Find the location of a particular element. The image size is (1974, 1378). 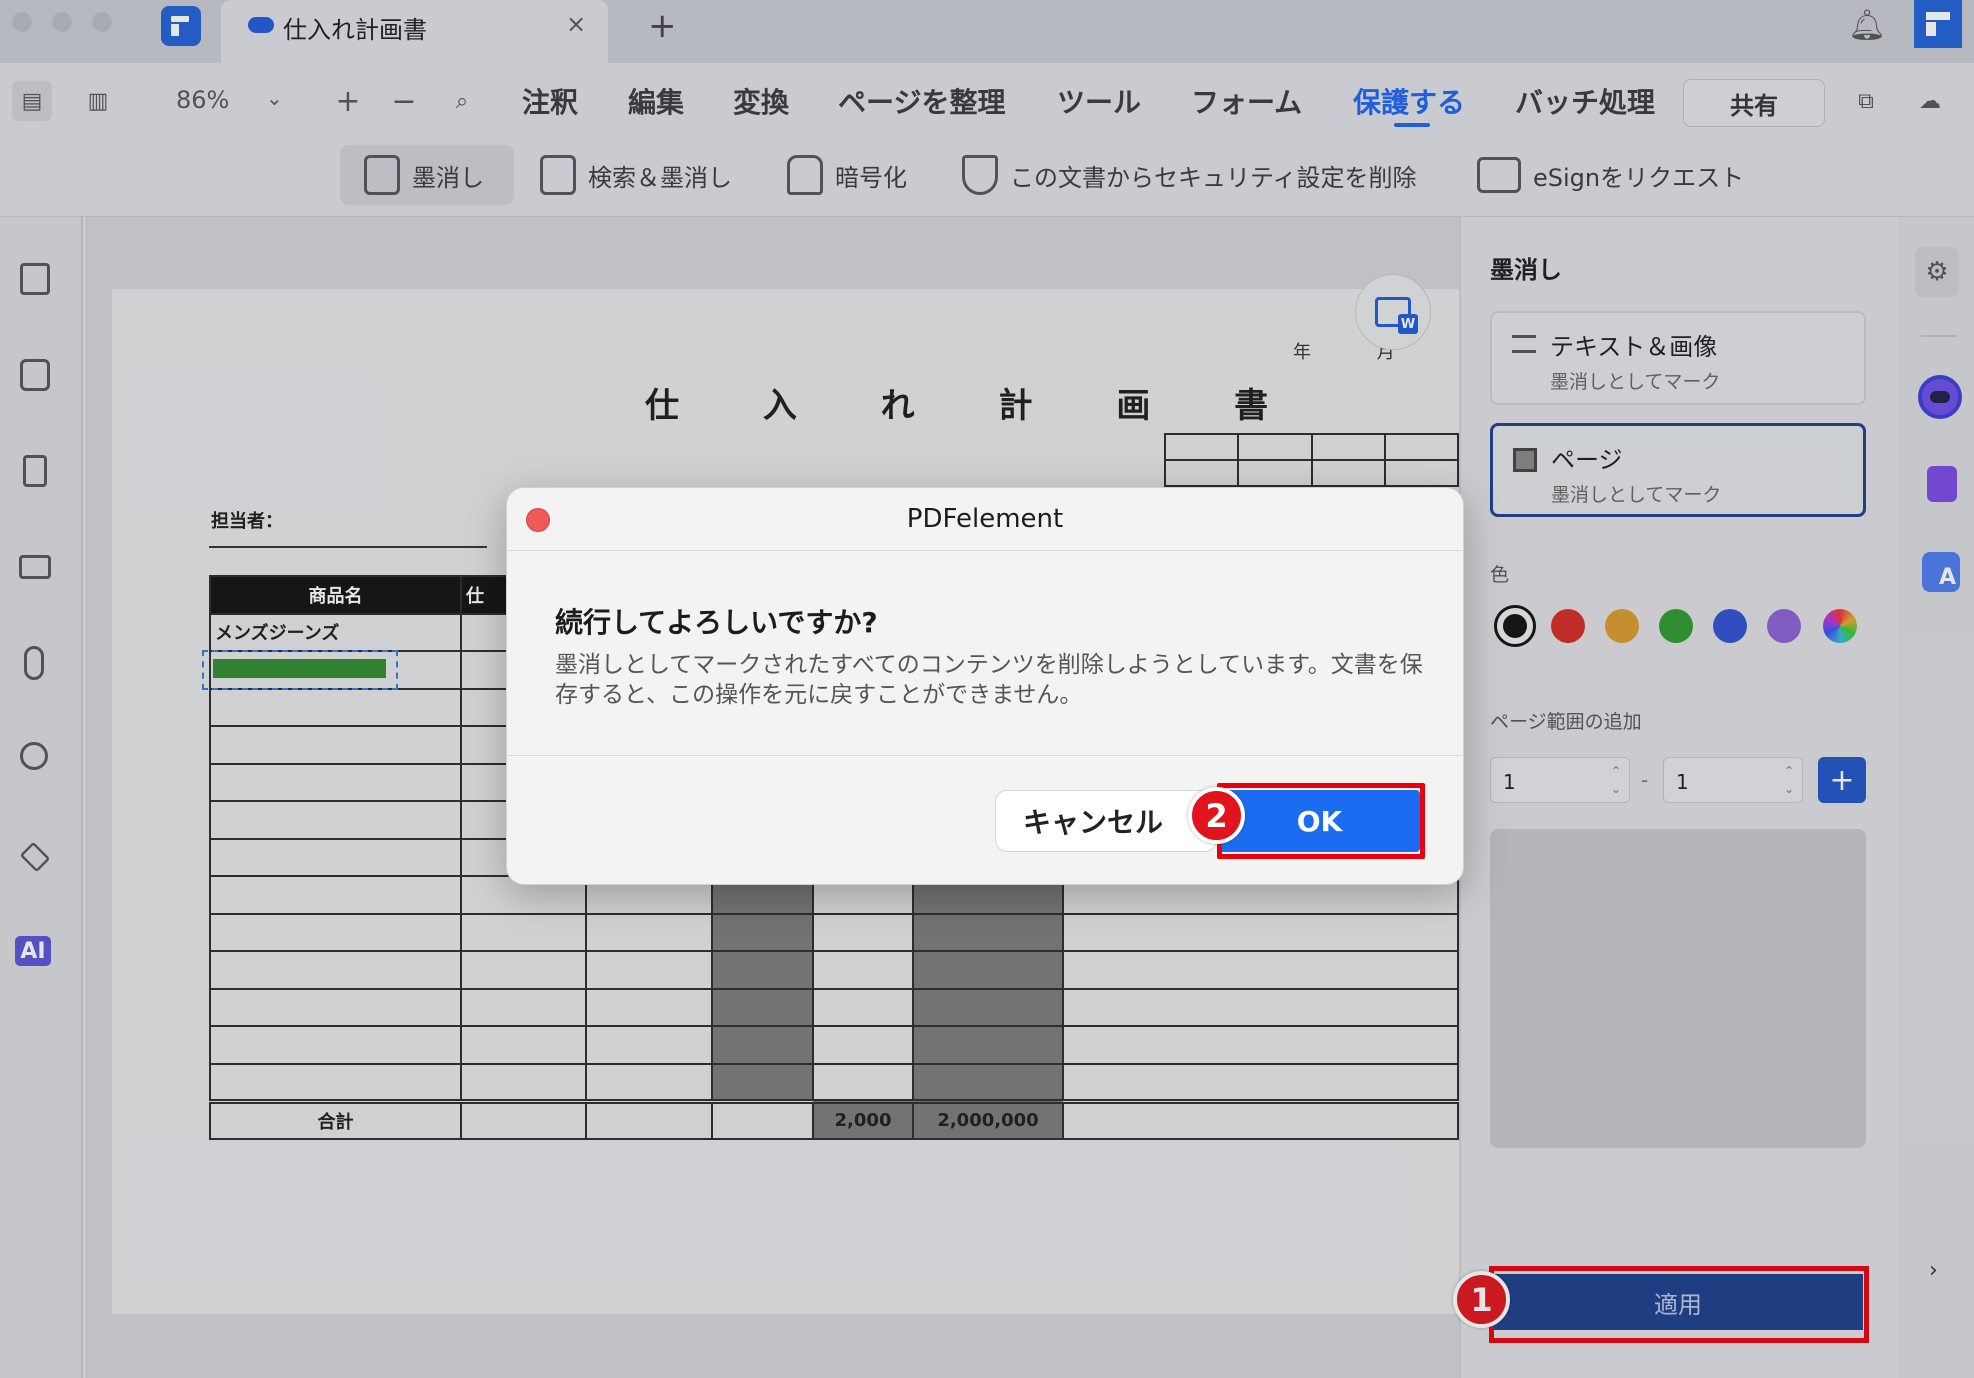

color-label: 色 is located at coordinates (1500, 575).